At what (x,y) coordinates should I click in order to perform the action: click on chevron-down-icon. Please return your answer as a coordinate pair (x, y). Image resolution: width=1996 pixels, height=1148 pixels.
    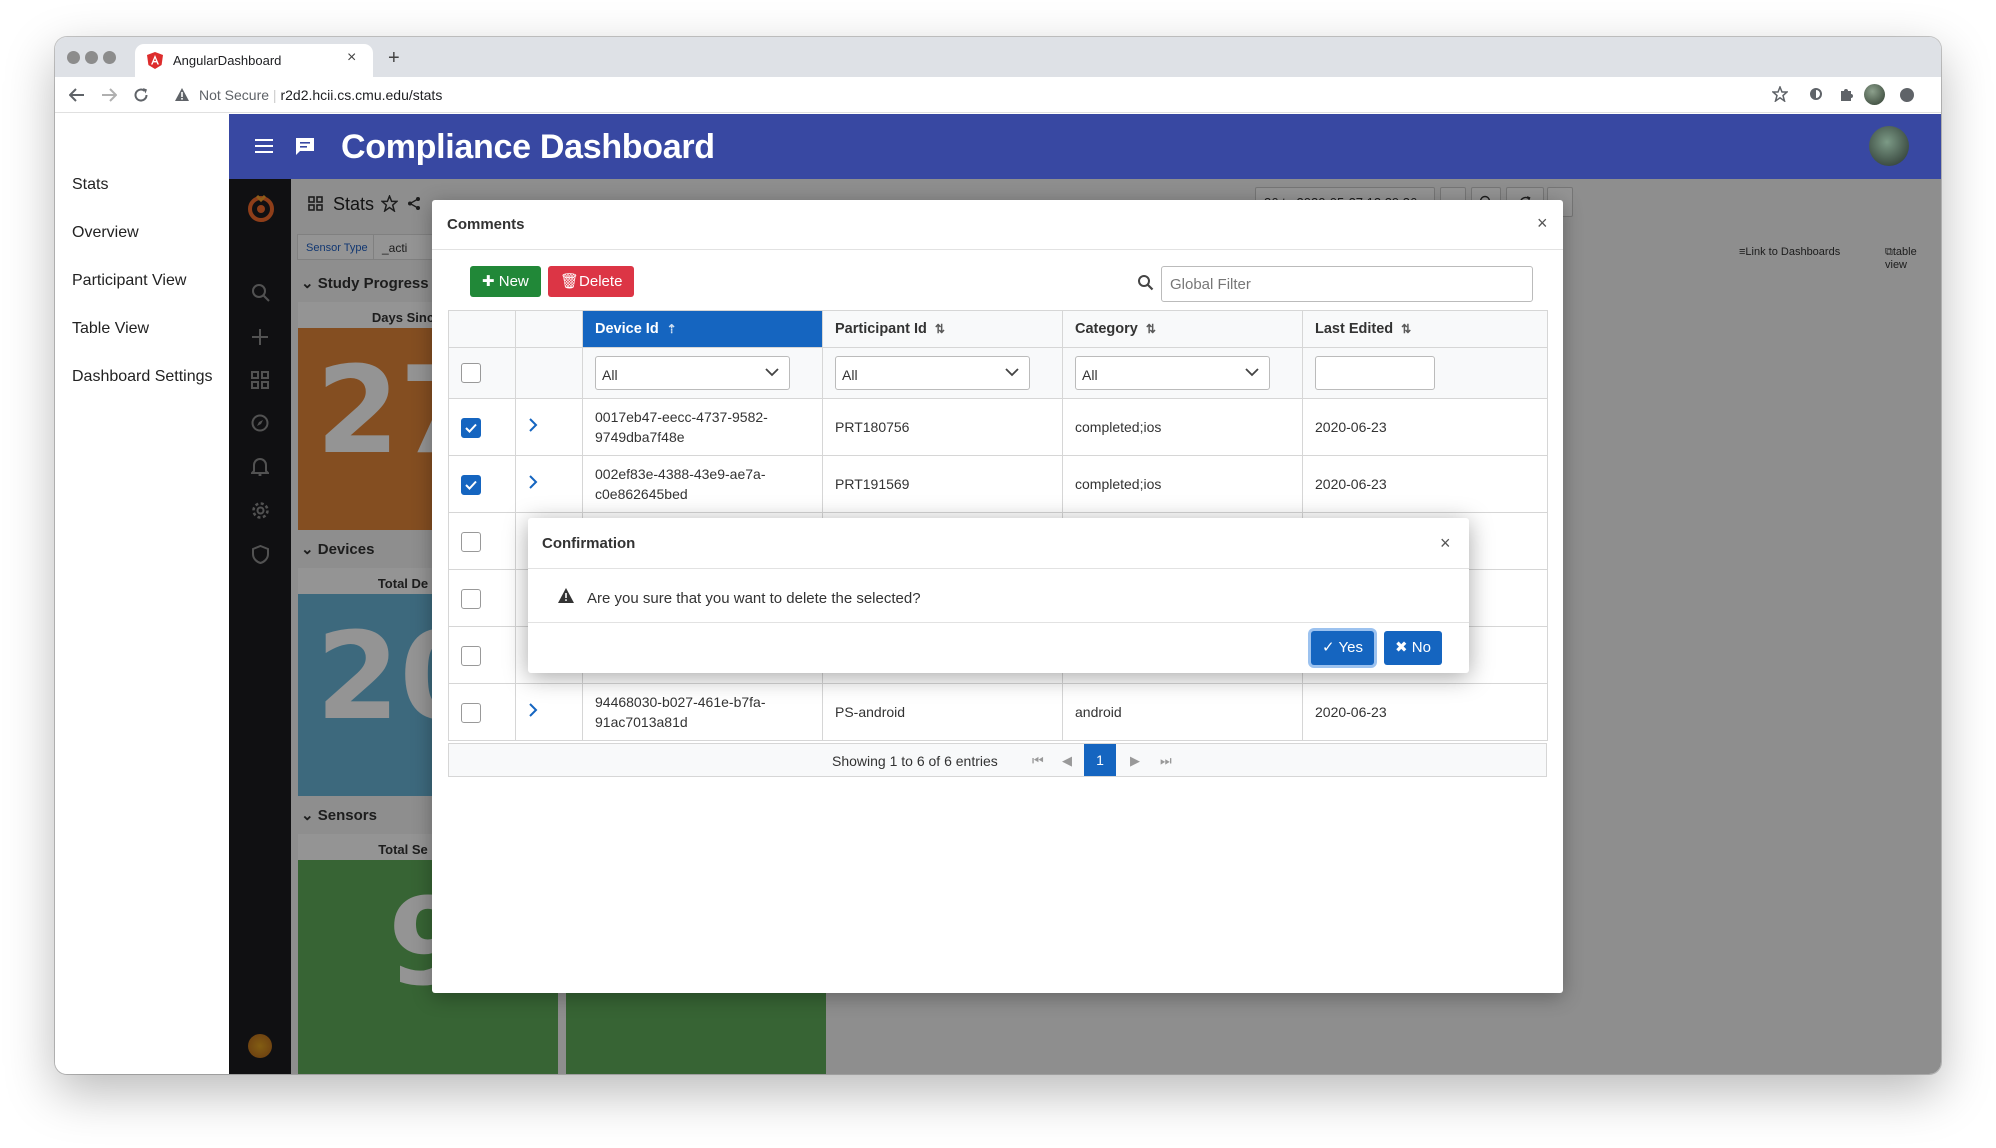
    Looking at the image, I should click on (772, 372).